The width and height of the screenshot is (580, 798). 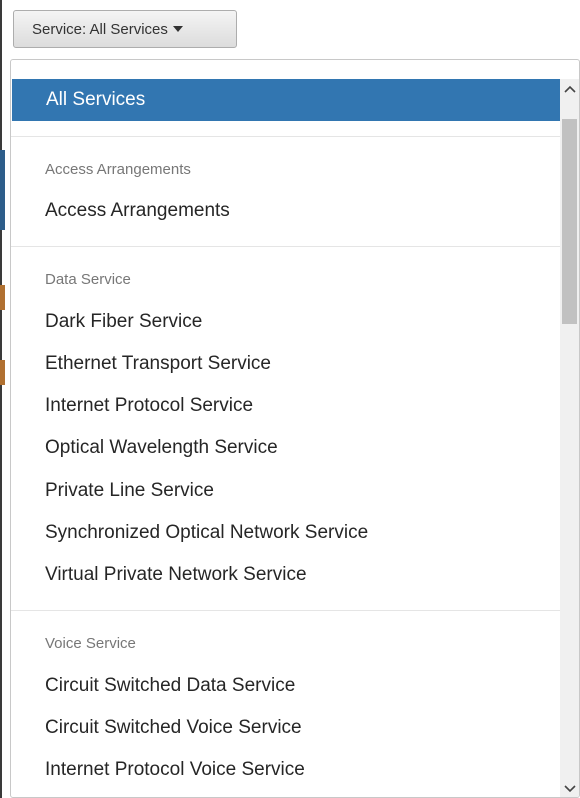 What do you see at coordinates (90, 643) in the screenshot?
I see `menu-header-voice-service: Voice Service` at bounding box center [90, 643].